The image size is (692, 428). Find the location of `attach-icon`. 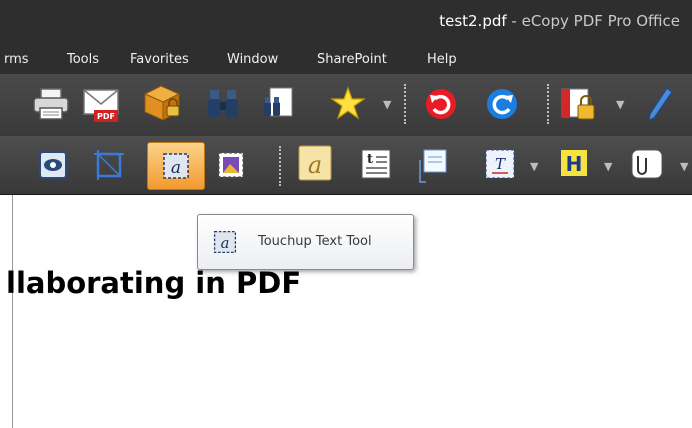

attach-icon is located at coordinates (648, 164).